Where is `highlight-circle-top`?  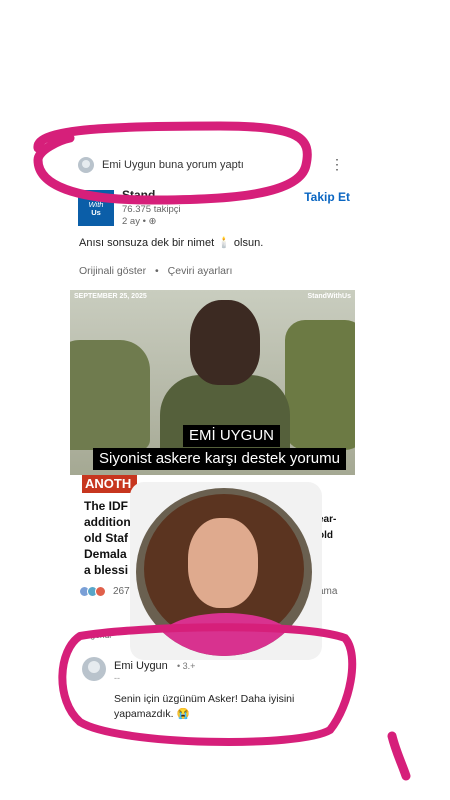
highlight-circle-top is located at coordinates (172, 163).